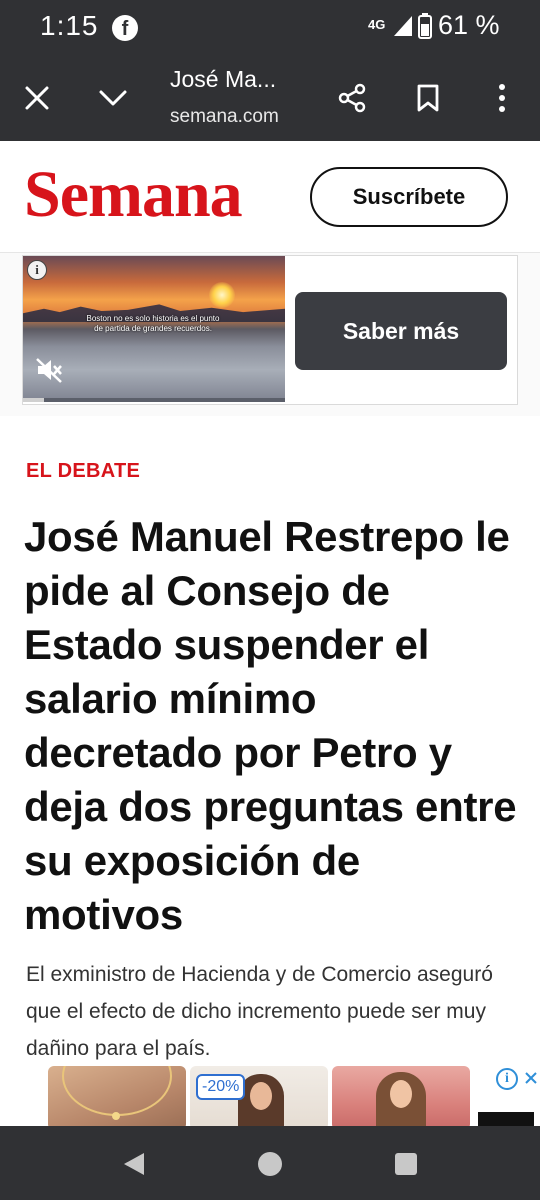 This screenshot has height=1200, width=540. Describe the element at coordinates (33, 400) in the screenshot. I see `video-progress-fill` at that location.